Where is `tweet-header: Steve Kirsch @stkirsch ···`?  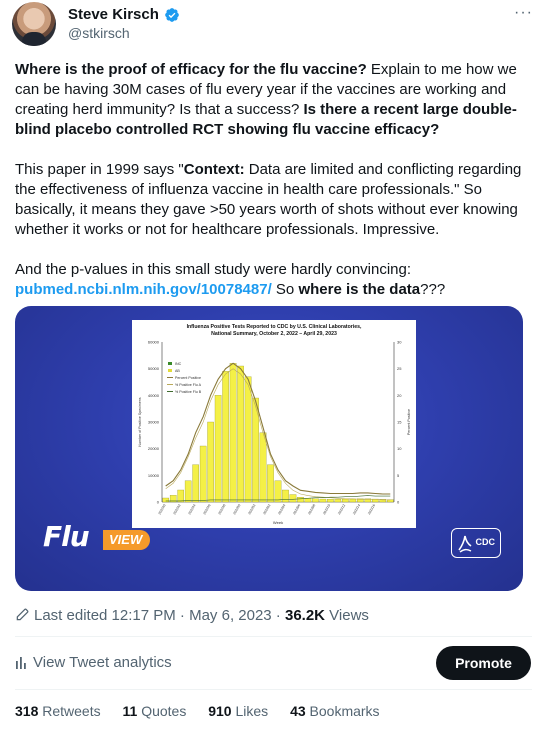
tweet-header: Steve Kirsch @stkirsch ··· is located at coordinates (273, 24).